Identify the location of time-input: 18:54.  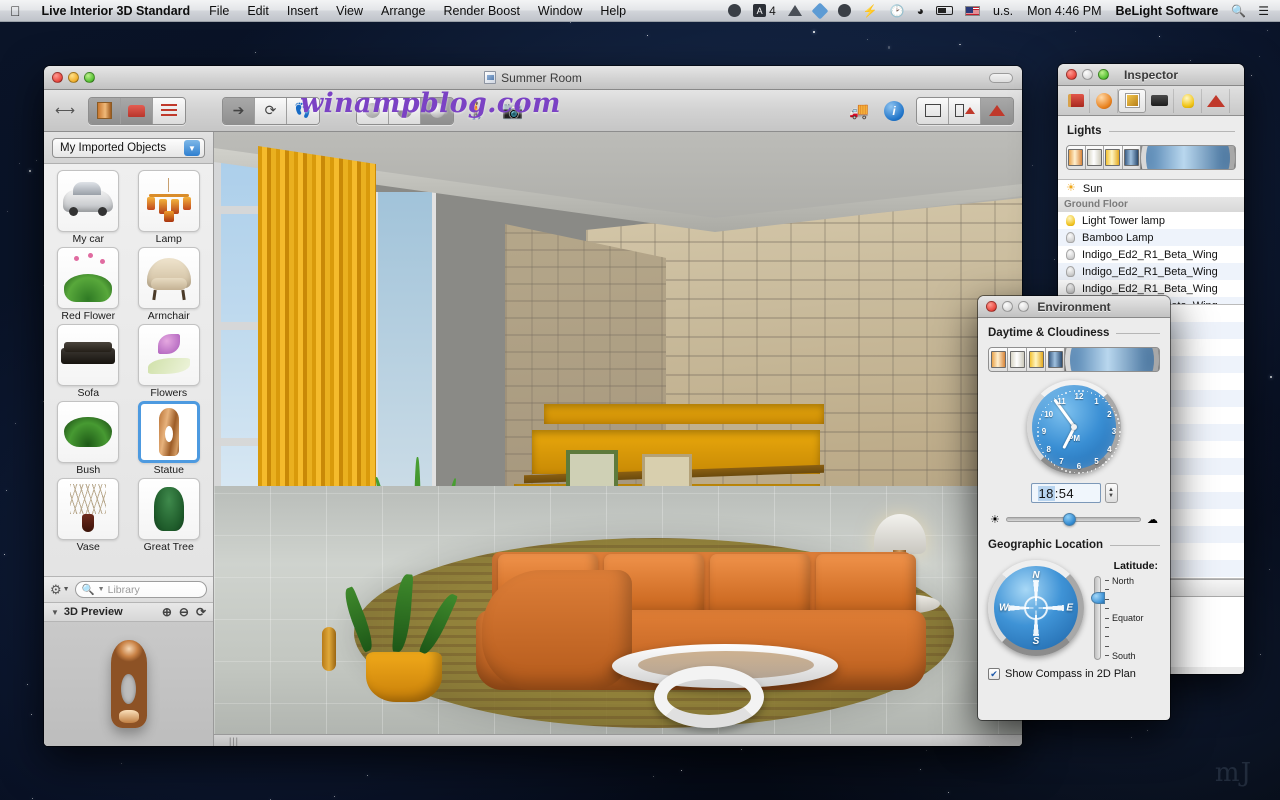
(1065, 493).